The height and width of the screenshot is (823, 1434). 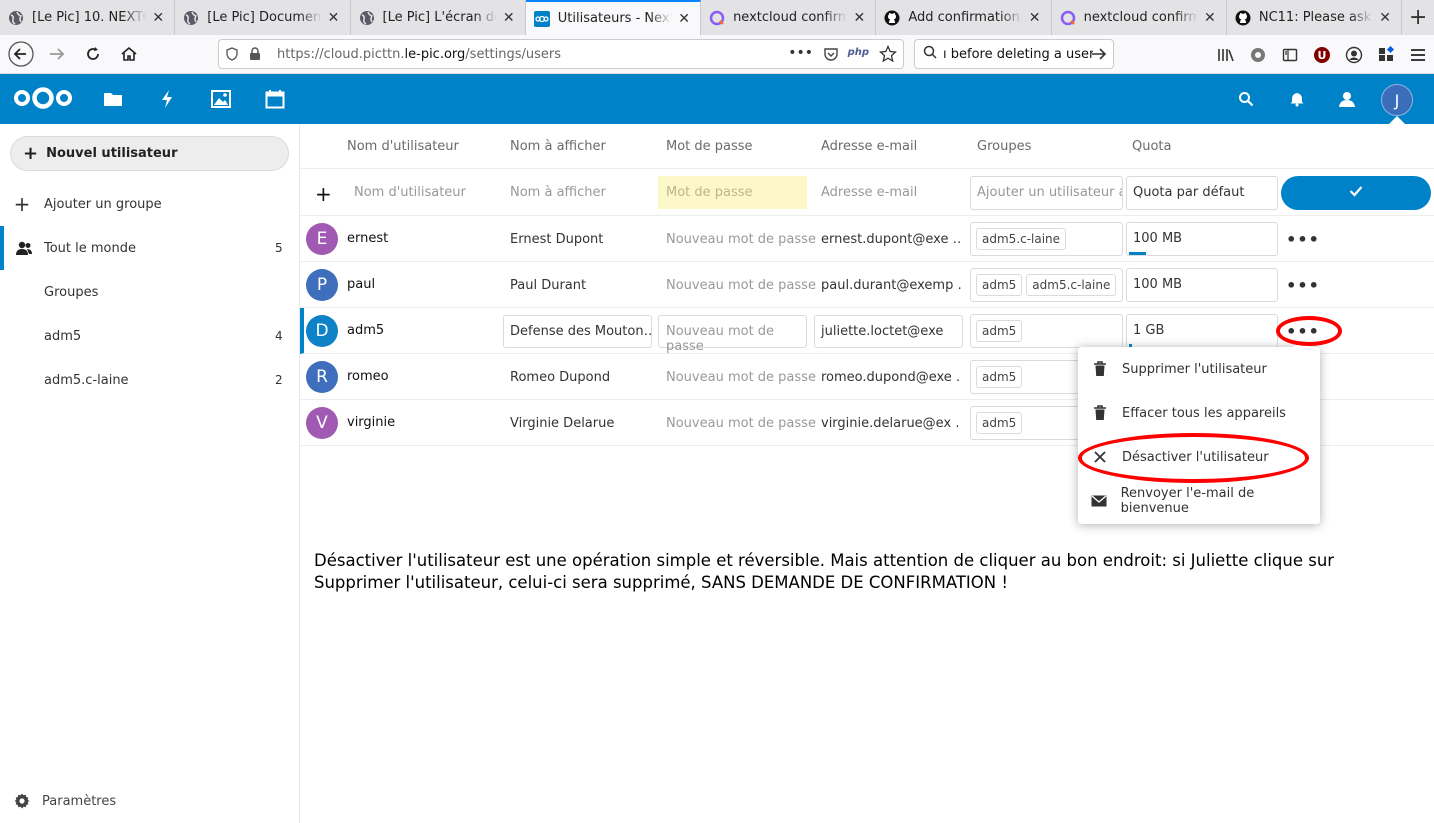 What do you see at coordinates (732, 334) in the screenshot?
I see `password-input: Nouveau mot de passe` at bounding box center [732, 334].